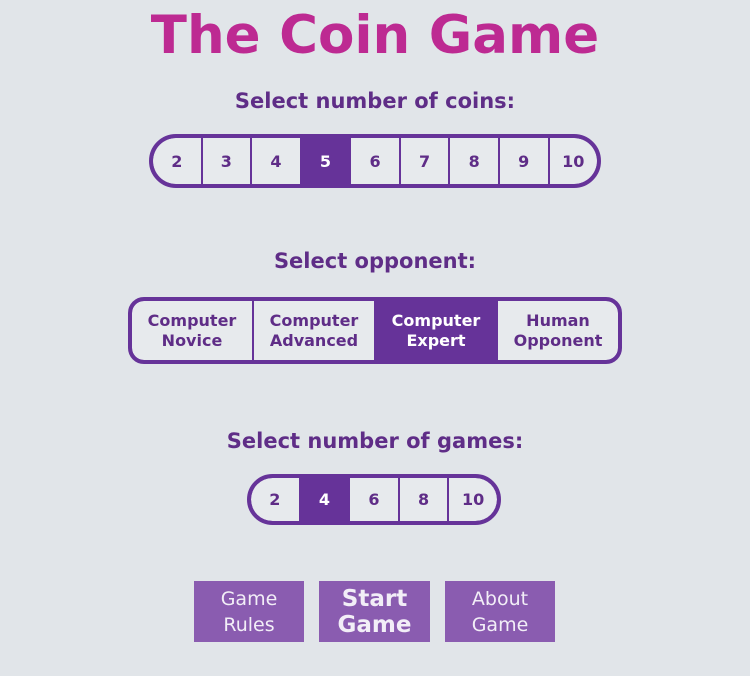 The height and width of the screenshot is (676, 750). What do you see at coordinates (192, 340) in the screenshot?
I see `option-label-line2: Novice` at bounding box center [192, 340].